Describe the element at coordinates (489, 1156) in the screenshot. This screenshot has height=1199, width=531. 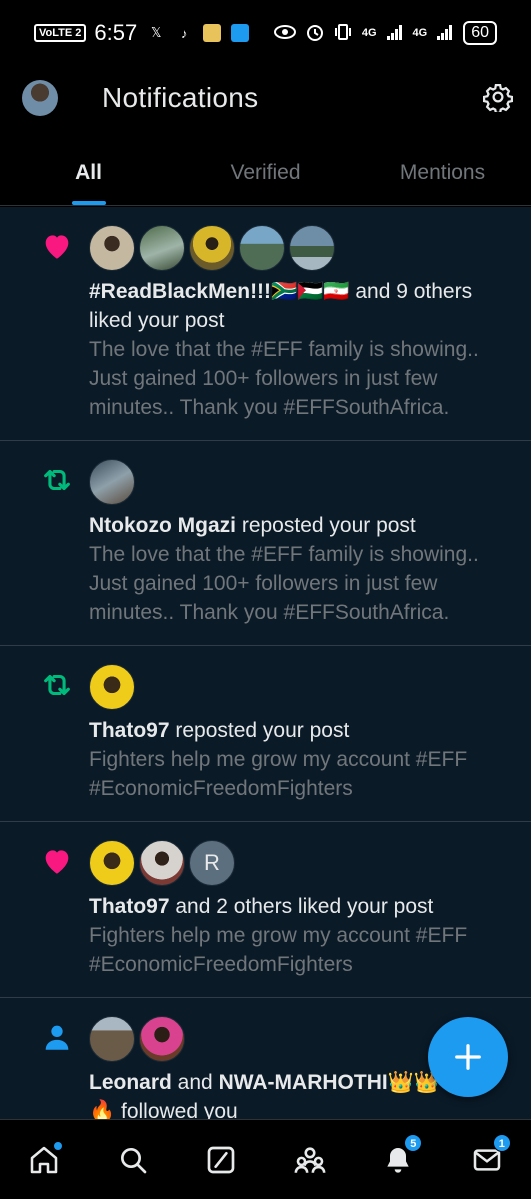
I see `nav-messages: 1` at that location.